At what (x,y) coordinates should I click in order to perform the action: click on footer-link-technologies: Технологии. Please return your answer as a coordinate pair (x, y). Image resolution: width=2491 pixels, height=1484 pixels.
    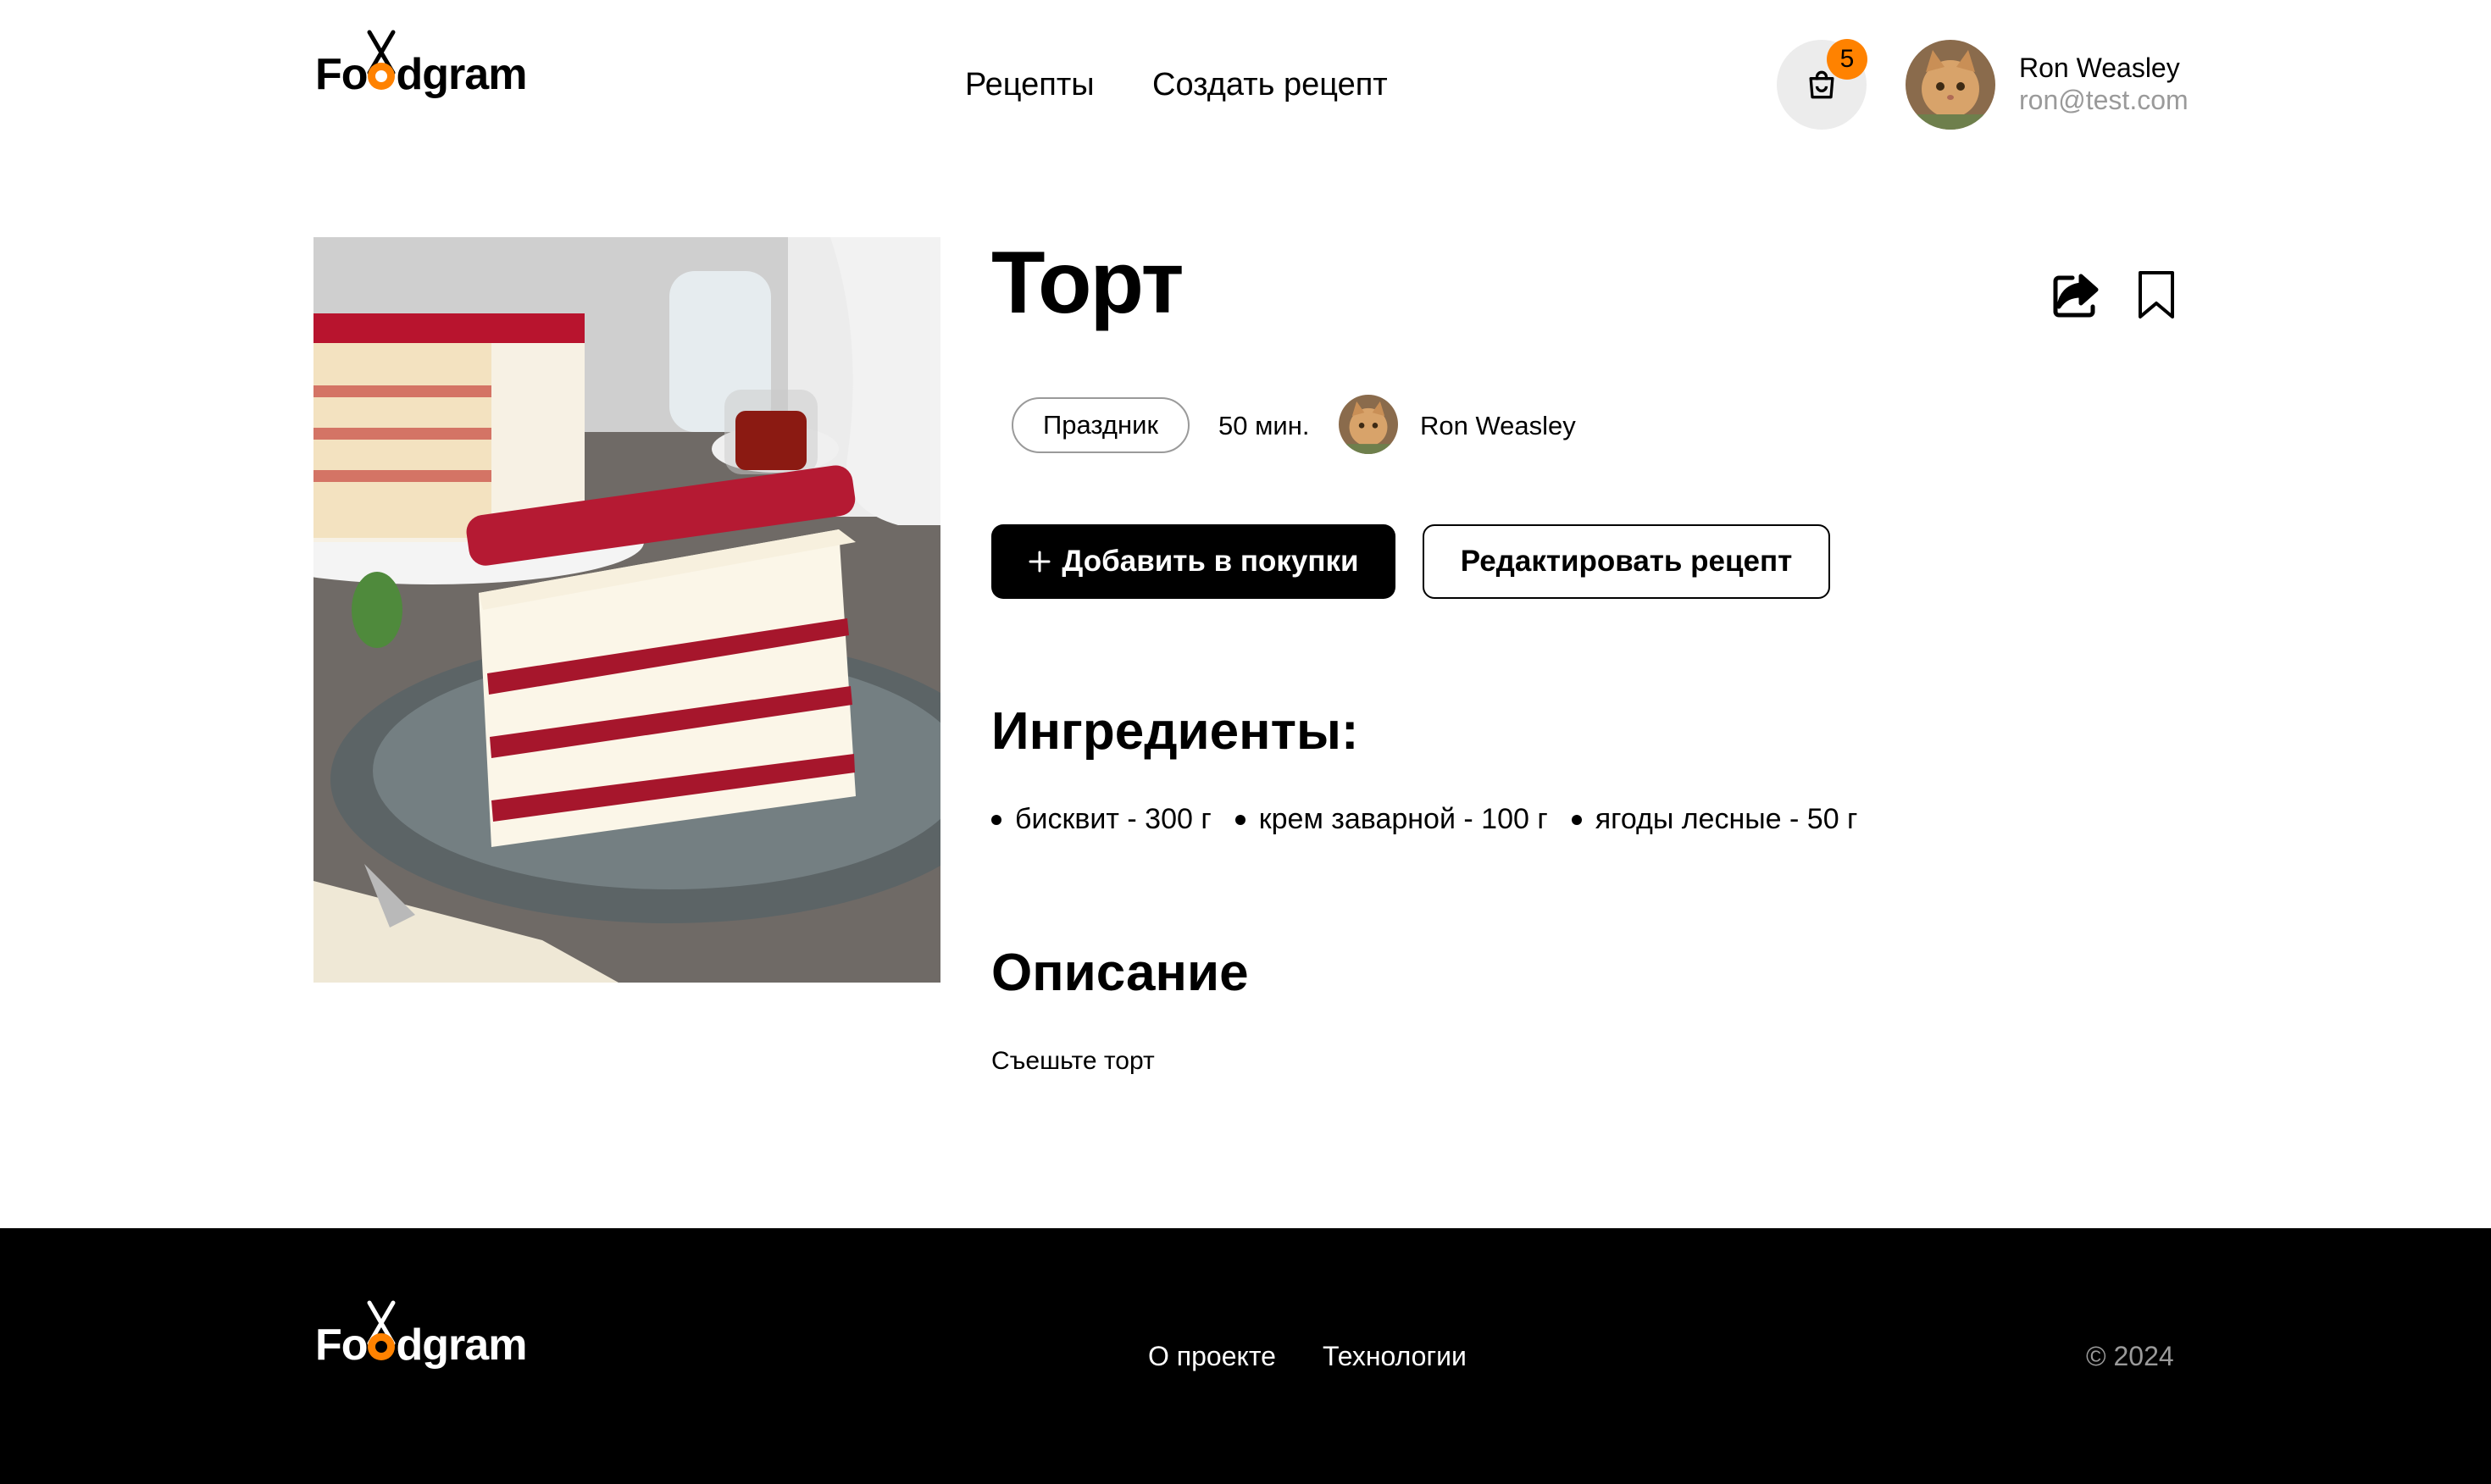
    Looking at the image, I should click on (1395, 1356).